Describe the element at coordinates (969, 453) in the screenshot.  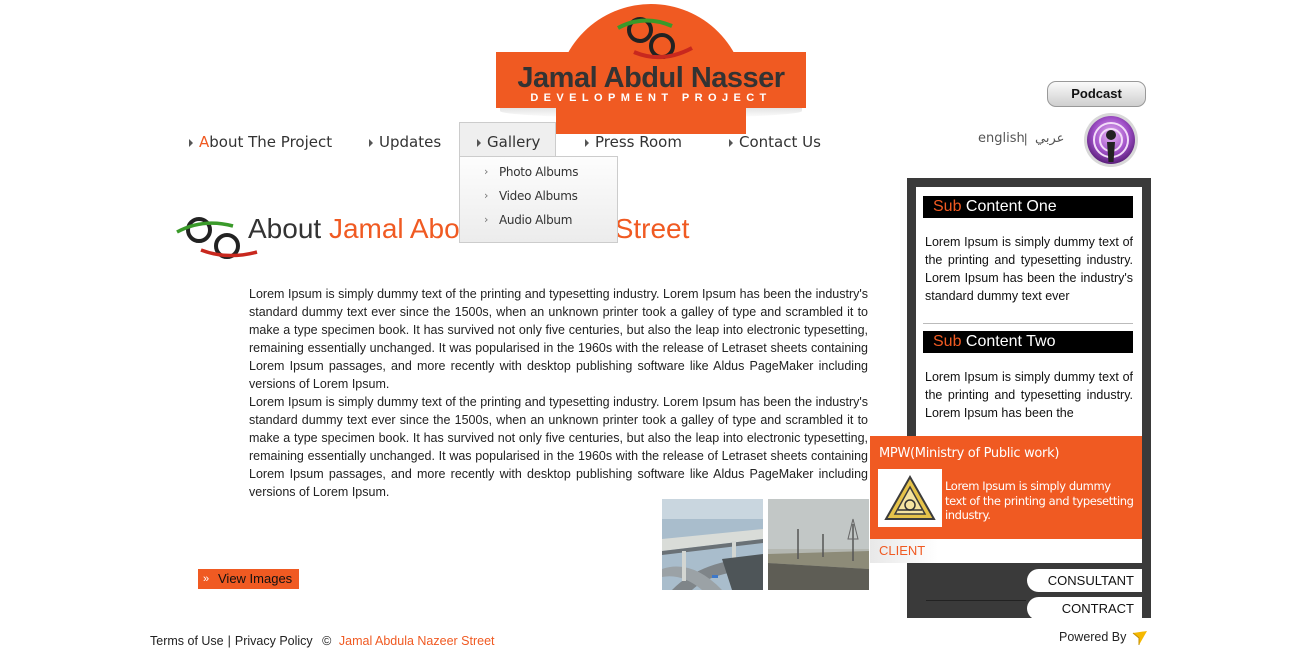
I see `mpw-title: MPW(Ministry of Public work)` at that location.